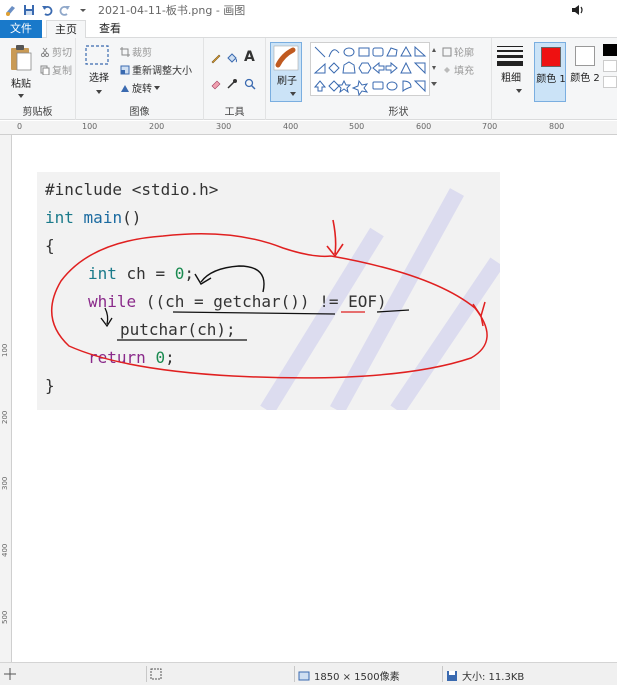 The image size is (617, 685). I want to click on title-bar: 2021-04-11-板书.png - 画图, so click(308, 10).